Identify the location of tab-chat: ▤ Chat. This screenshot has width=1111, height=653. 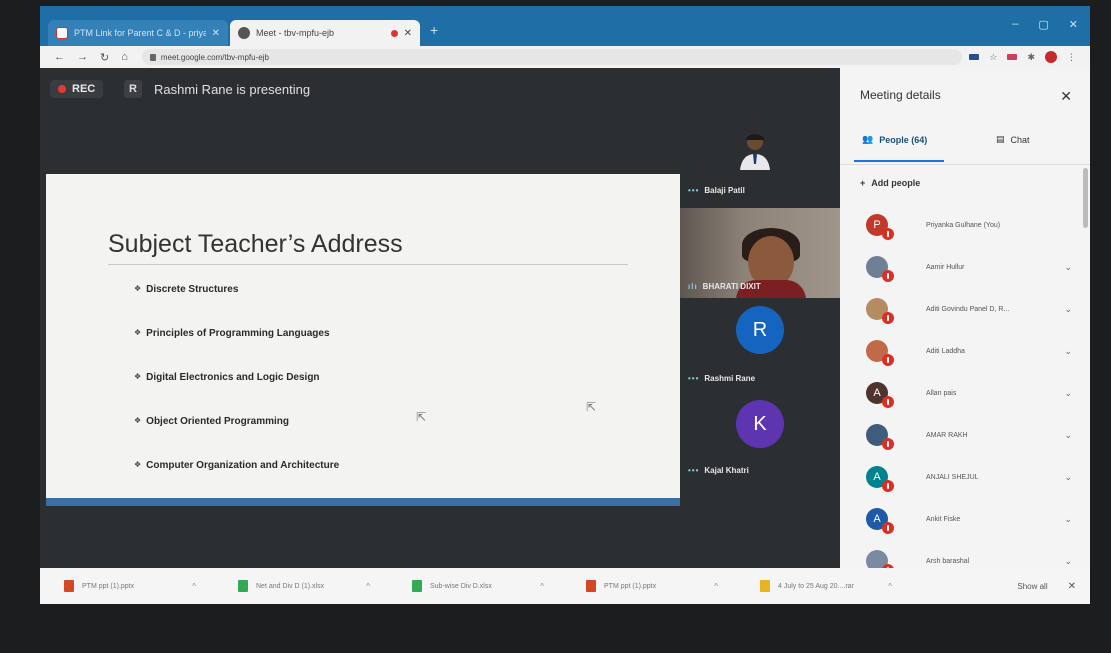
(1013, 139).